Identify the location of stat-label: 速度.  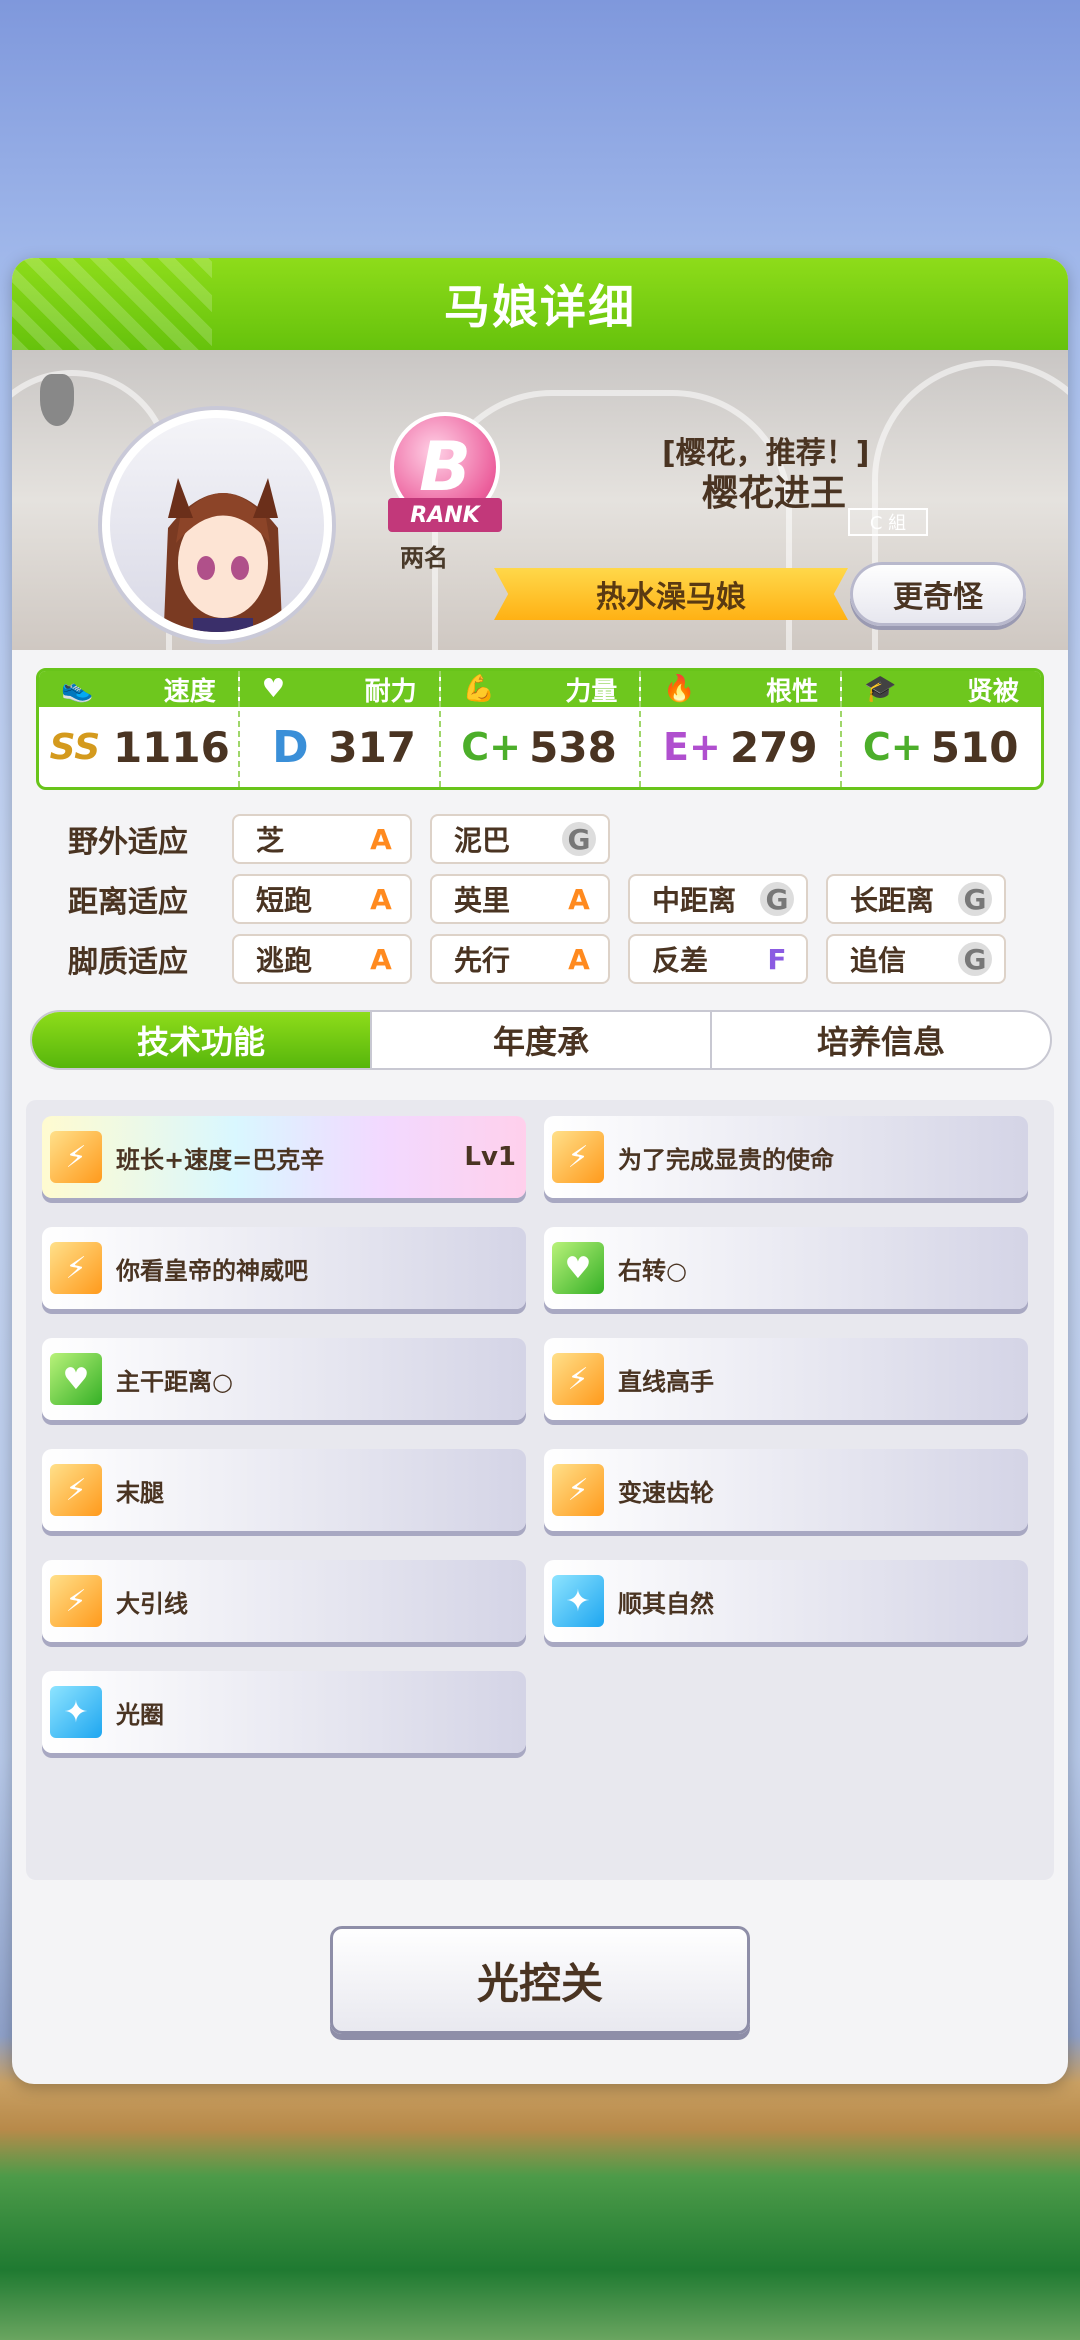
(189, 691).